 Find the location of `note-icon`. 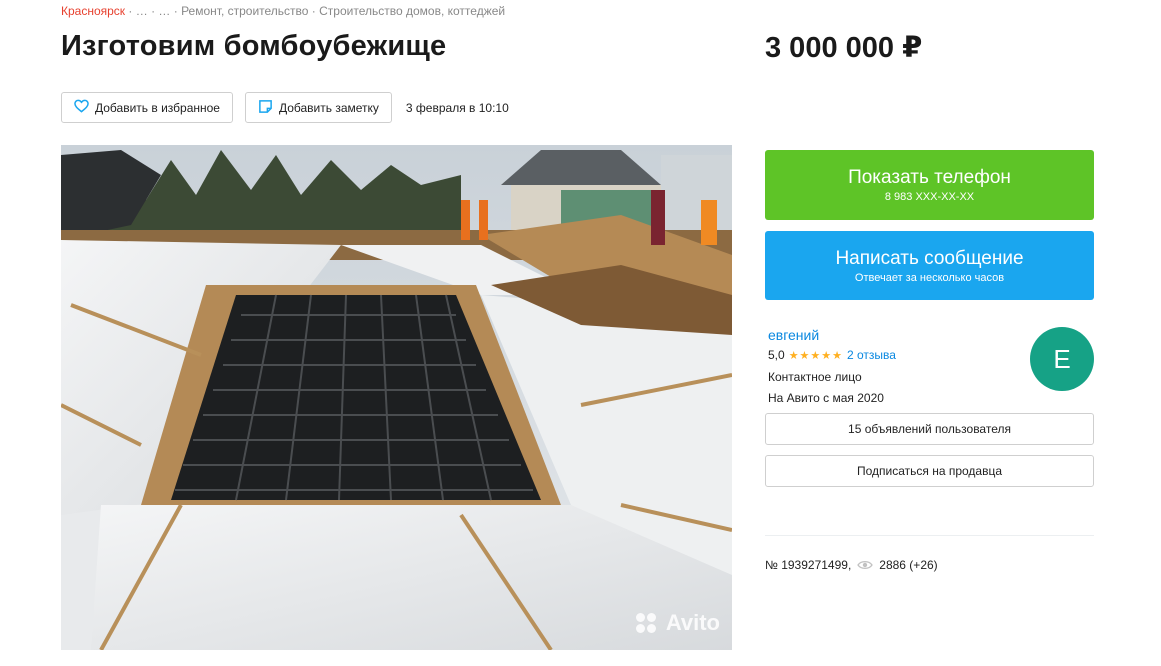

note-icon is located at coordinates (265, 108).